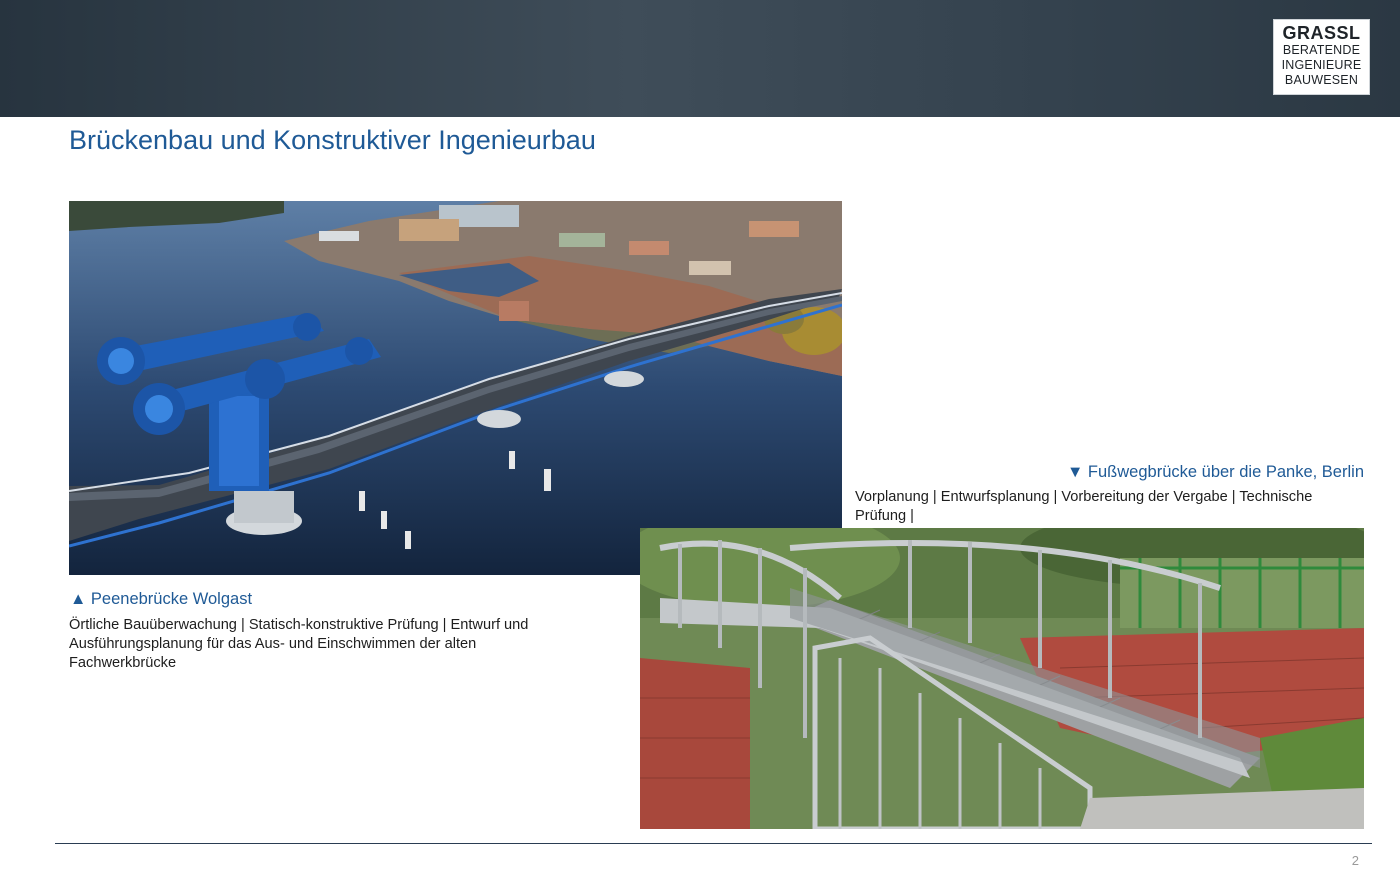 This screenshot has height=875, width=1400. What do you see at coordinates (161, 599) in the screenshot?
I see `peene-bridge-caption-title: ▲ Peenebrücke Wolgast` at bounding box center [161, 599].